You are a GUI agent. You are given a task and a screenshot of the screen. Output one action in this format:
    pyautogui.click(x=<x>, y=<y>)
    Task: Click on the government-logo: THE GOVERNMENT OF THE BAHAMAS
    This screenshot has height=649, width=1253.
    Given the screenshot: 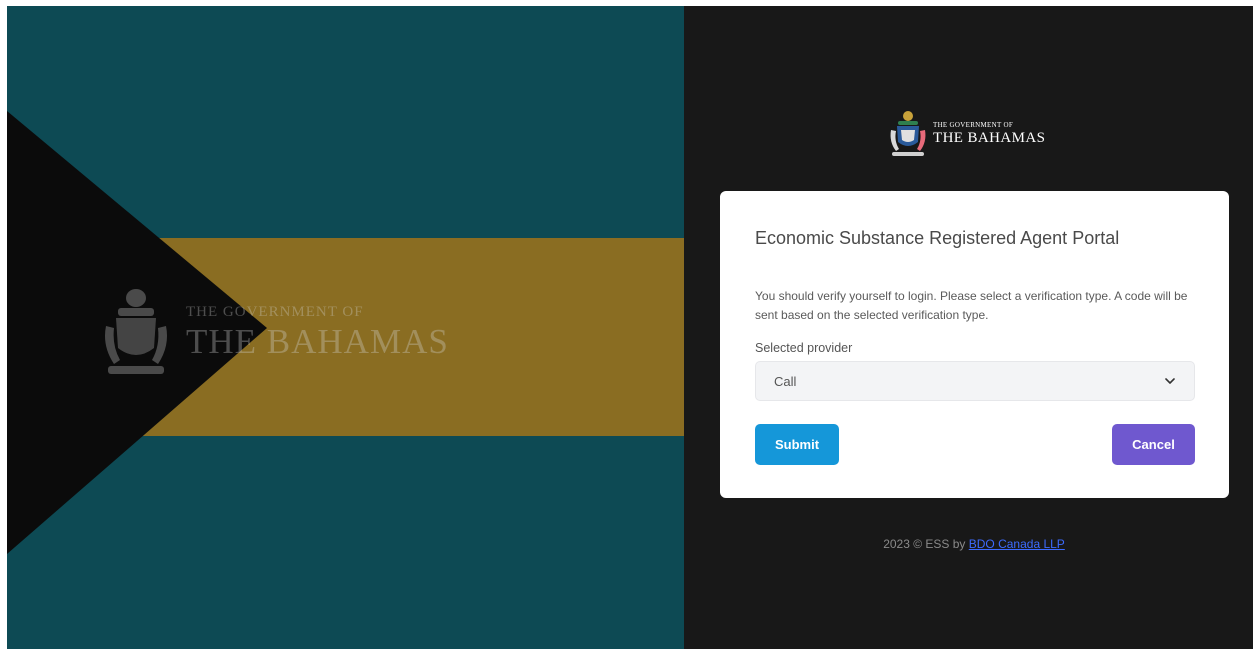 What is the action you would take?
    pyautogui.click(x=967, y=134)
    